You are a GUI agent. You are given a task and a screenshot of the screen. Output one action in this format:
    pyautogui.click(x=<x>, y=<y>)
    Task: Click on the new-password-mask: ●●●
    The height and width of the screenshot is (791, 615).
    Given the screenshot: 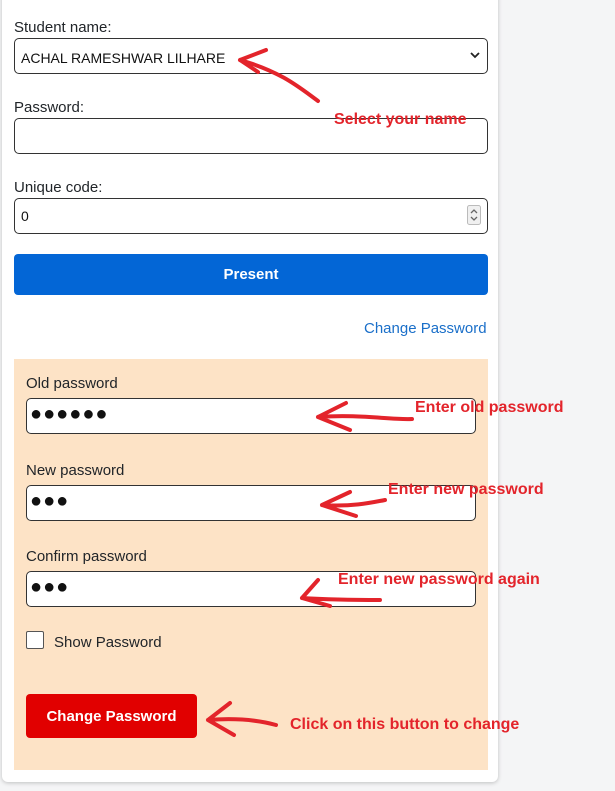 What is the action you would take?
    pyautogui.click(x=50, y=501)
    